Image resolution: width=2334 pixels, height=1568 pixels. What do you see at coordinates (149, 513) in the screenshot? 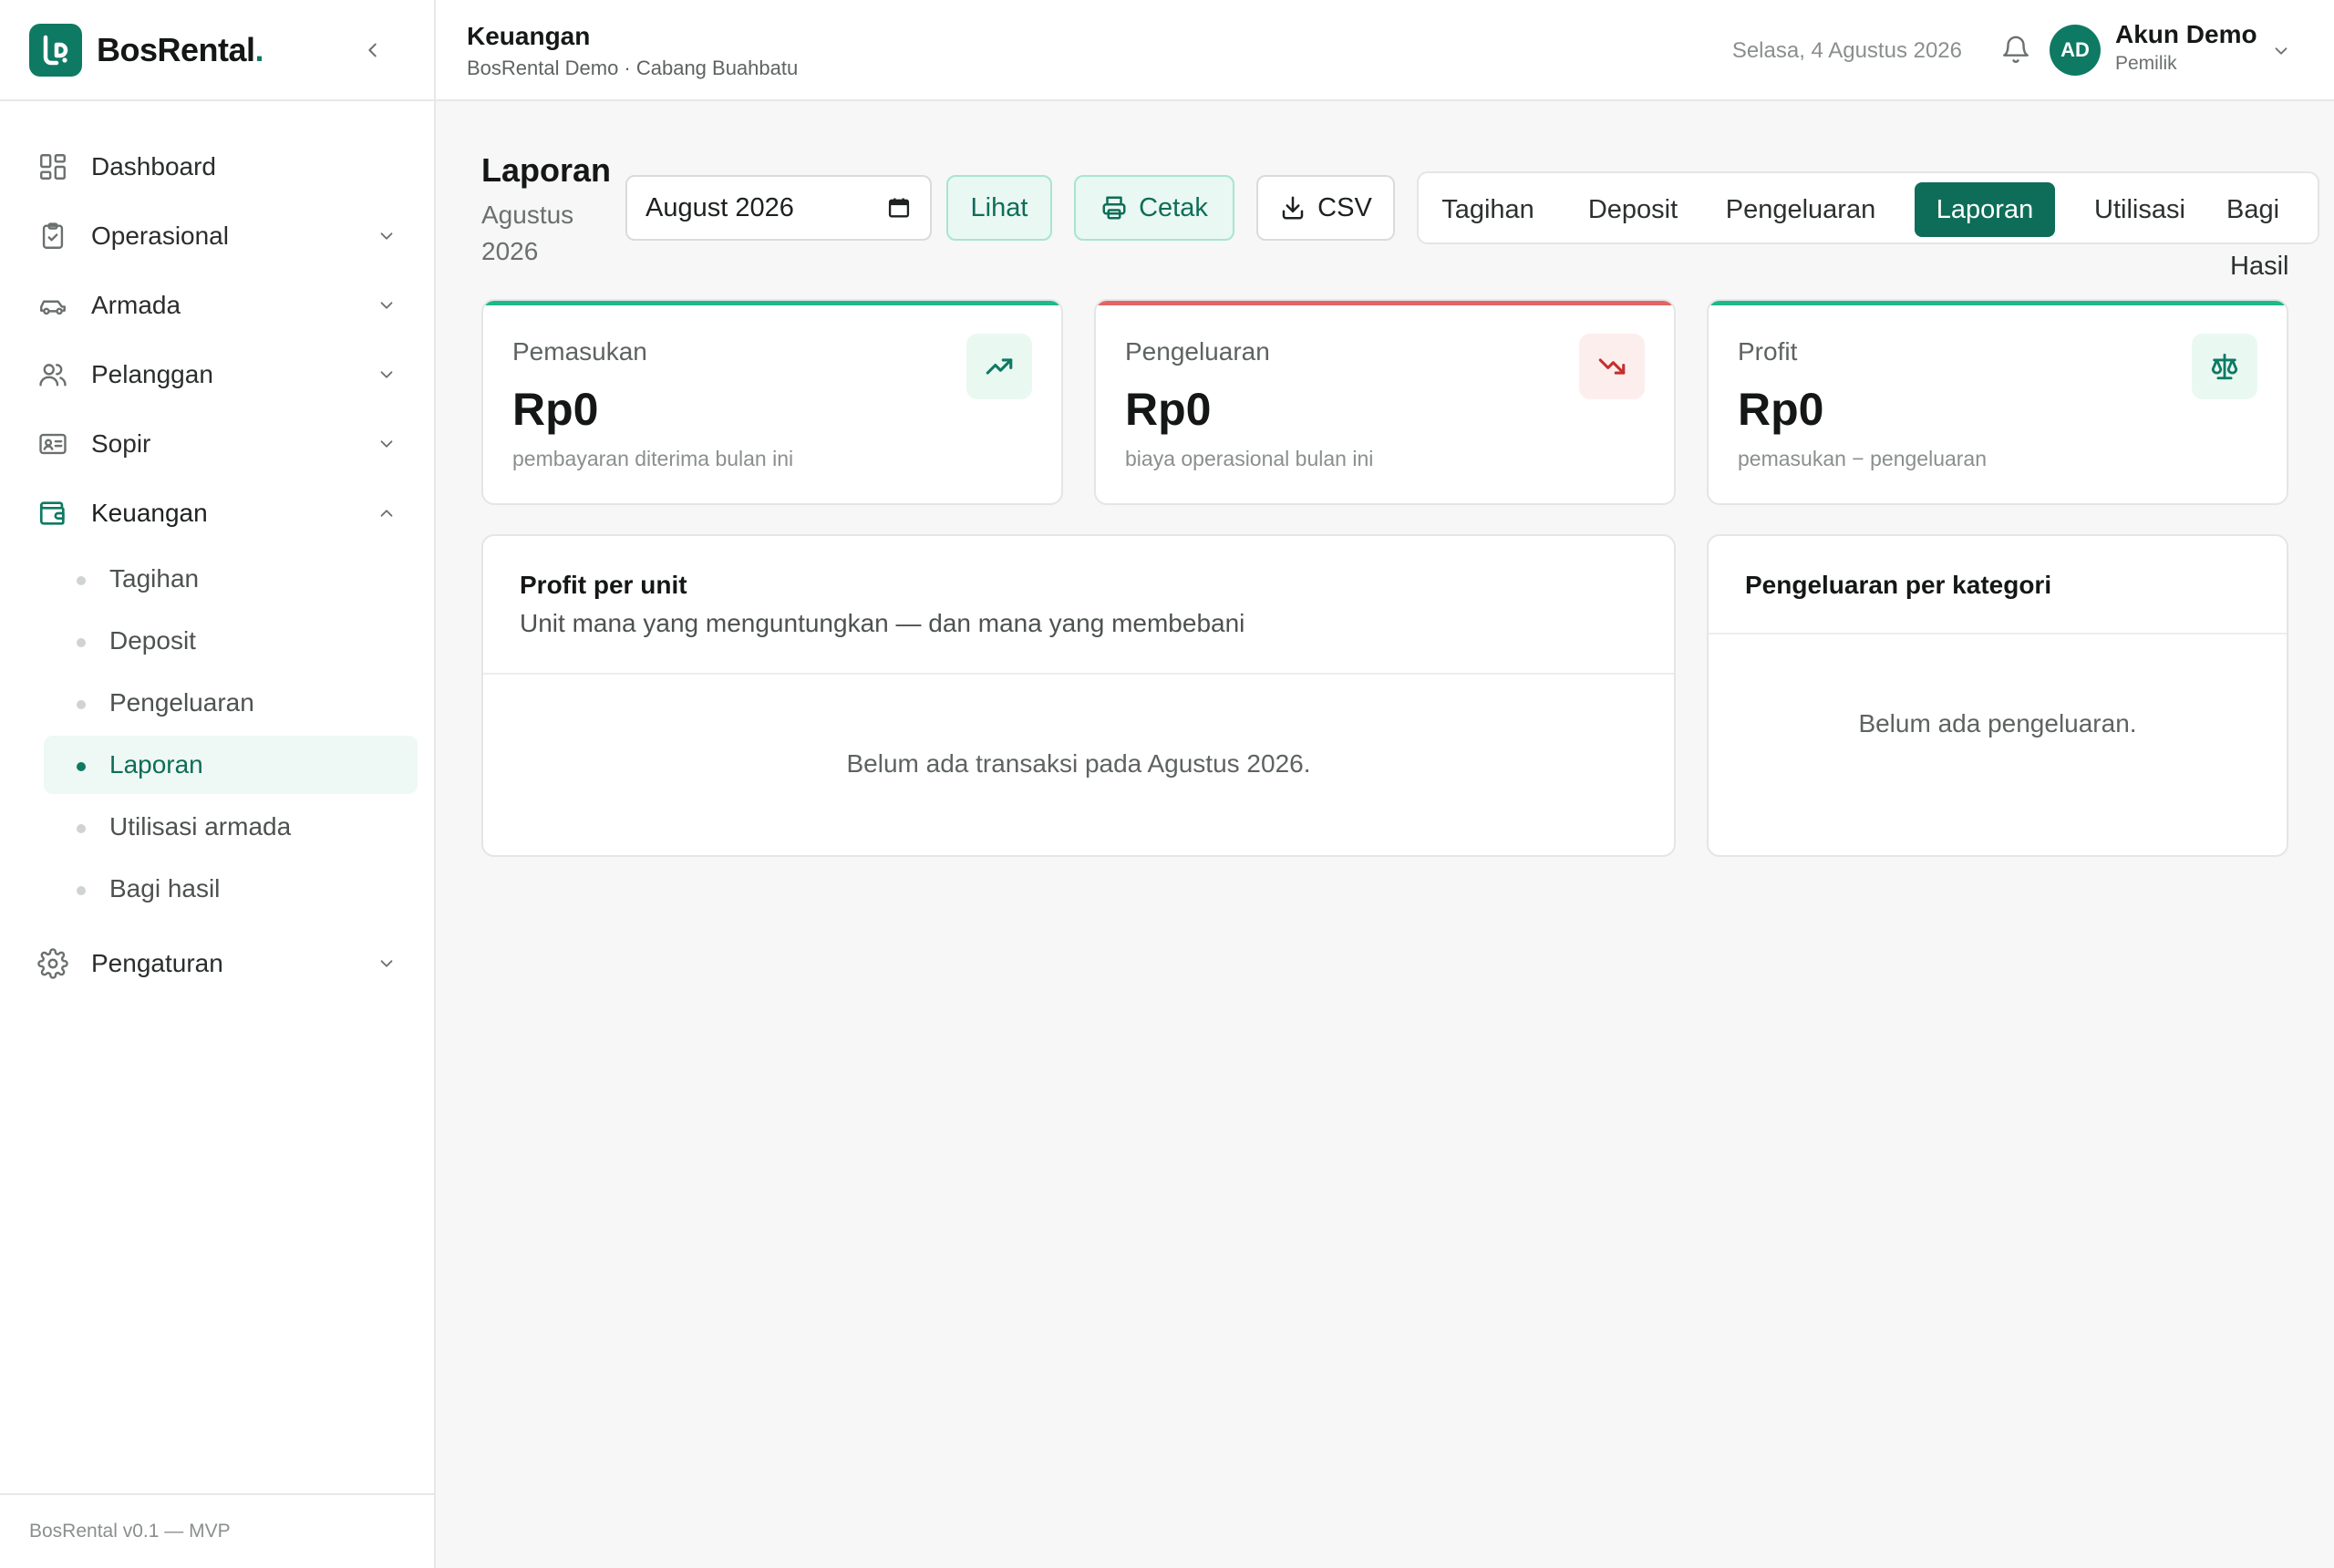
I see `sidebar-item-label: Keuangan` at bounding box center [149, 513].